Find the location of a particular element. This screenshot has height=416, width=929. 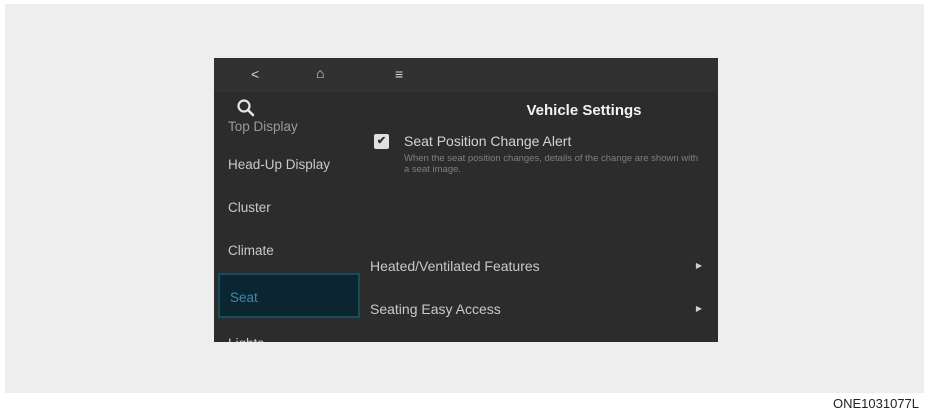

seat-position-alert-label: Seat Position Change Alert is located at coordinates (488, 141).